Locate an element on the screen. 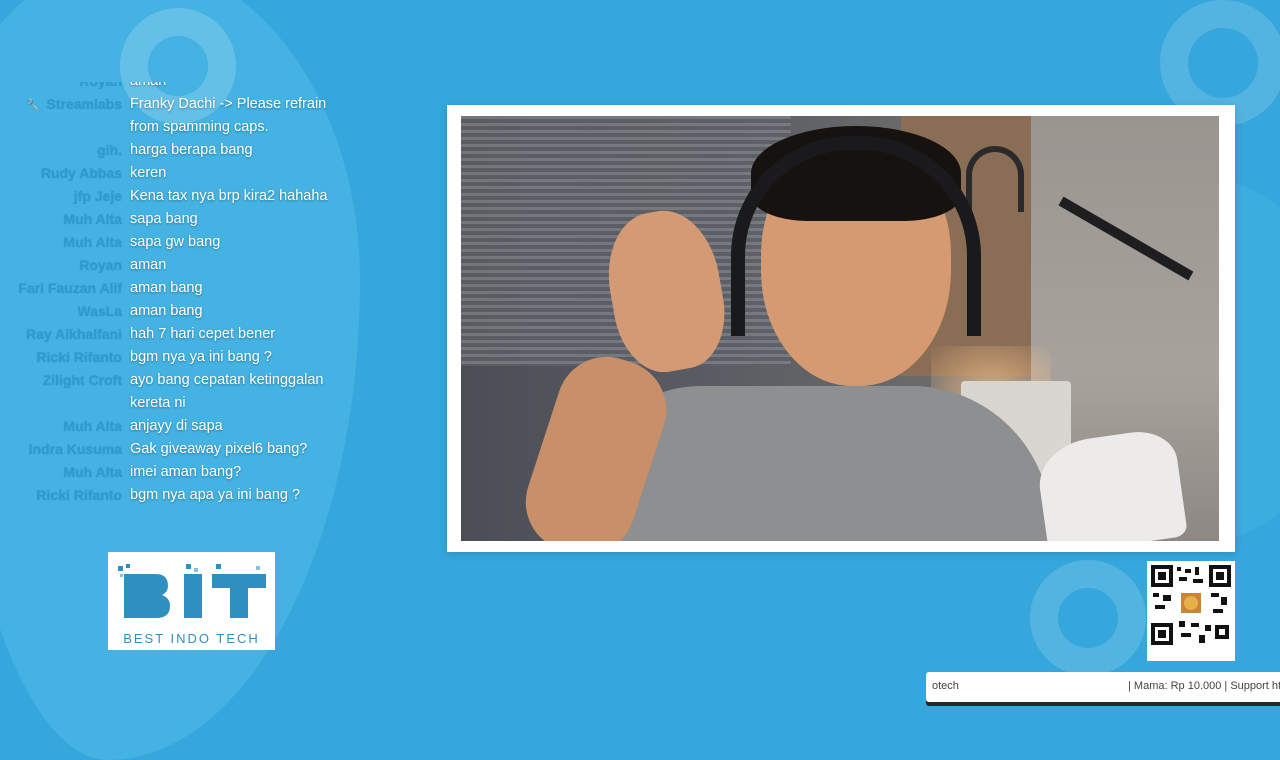 This screenshot has height=760, width=1280. chat-row: Muh Alta sapa gw bang is located at coordinates (170, 242).